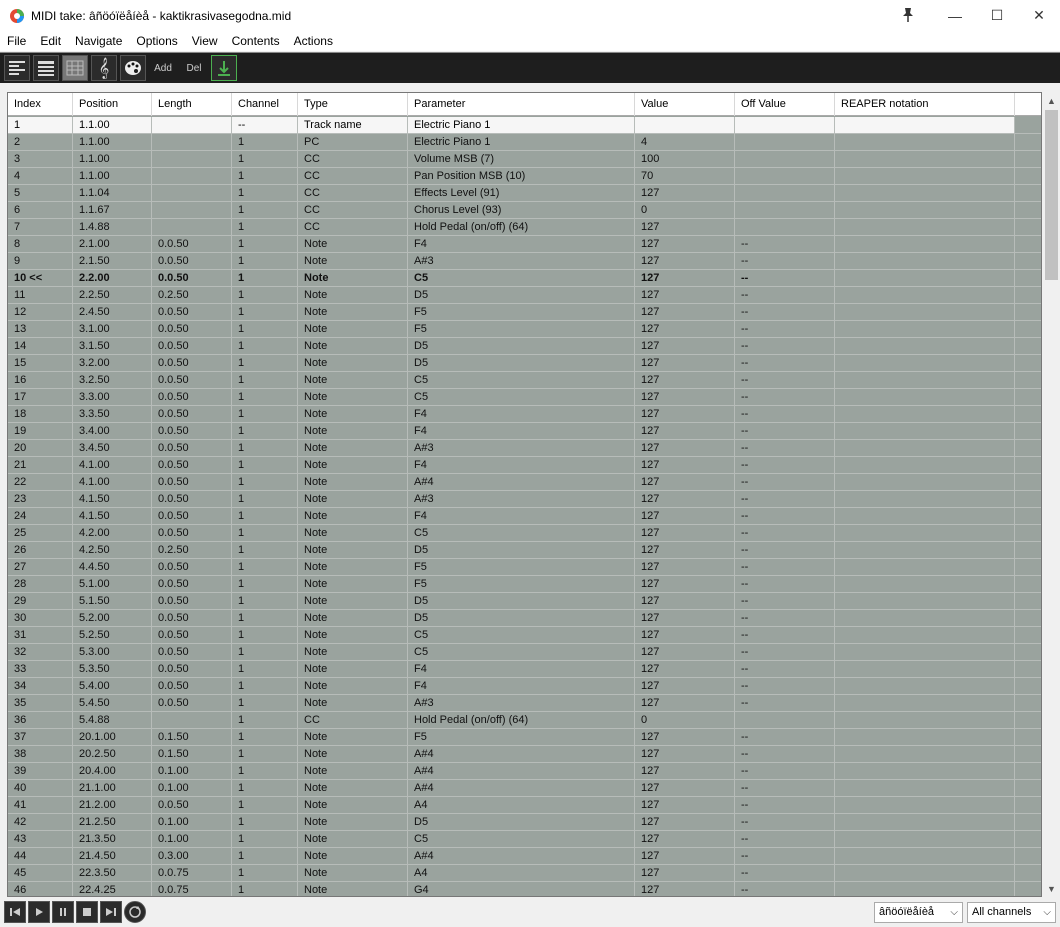  I want to click on cell-position: 5.1.00, so click(112, 584).